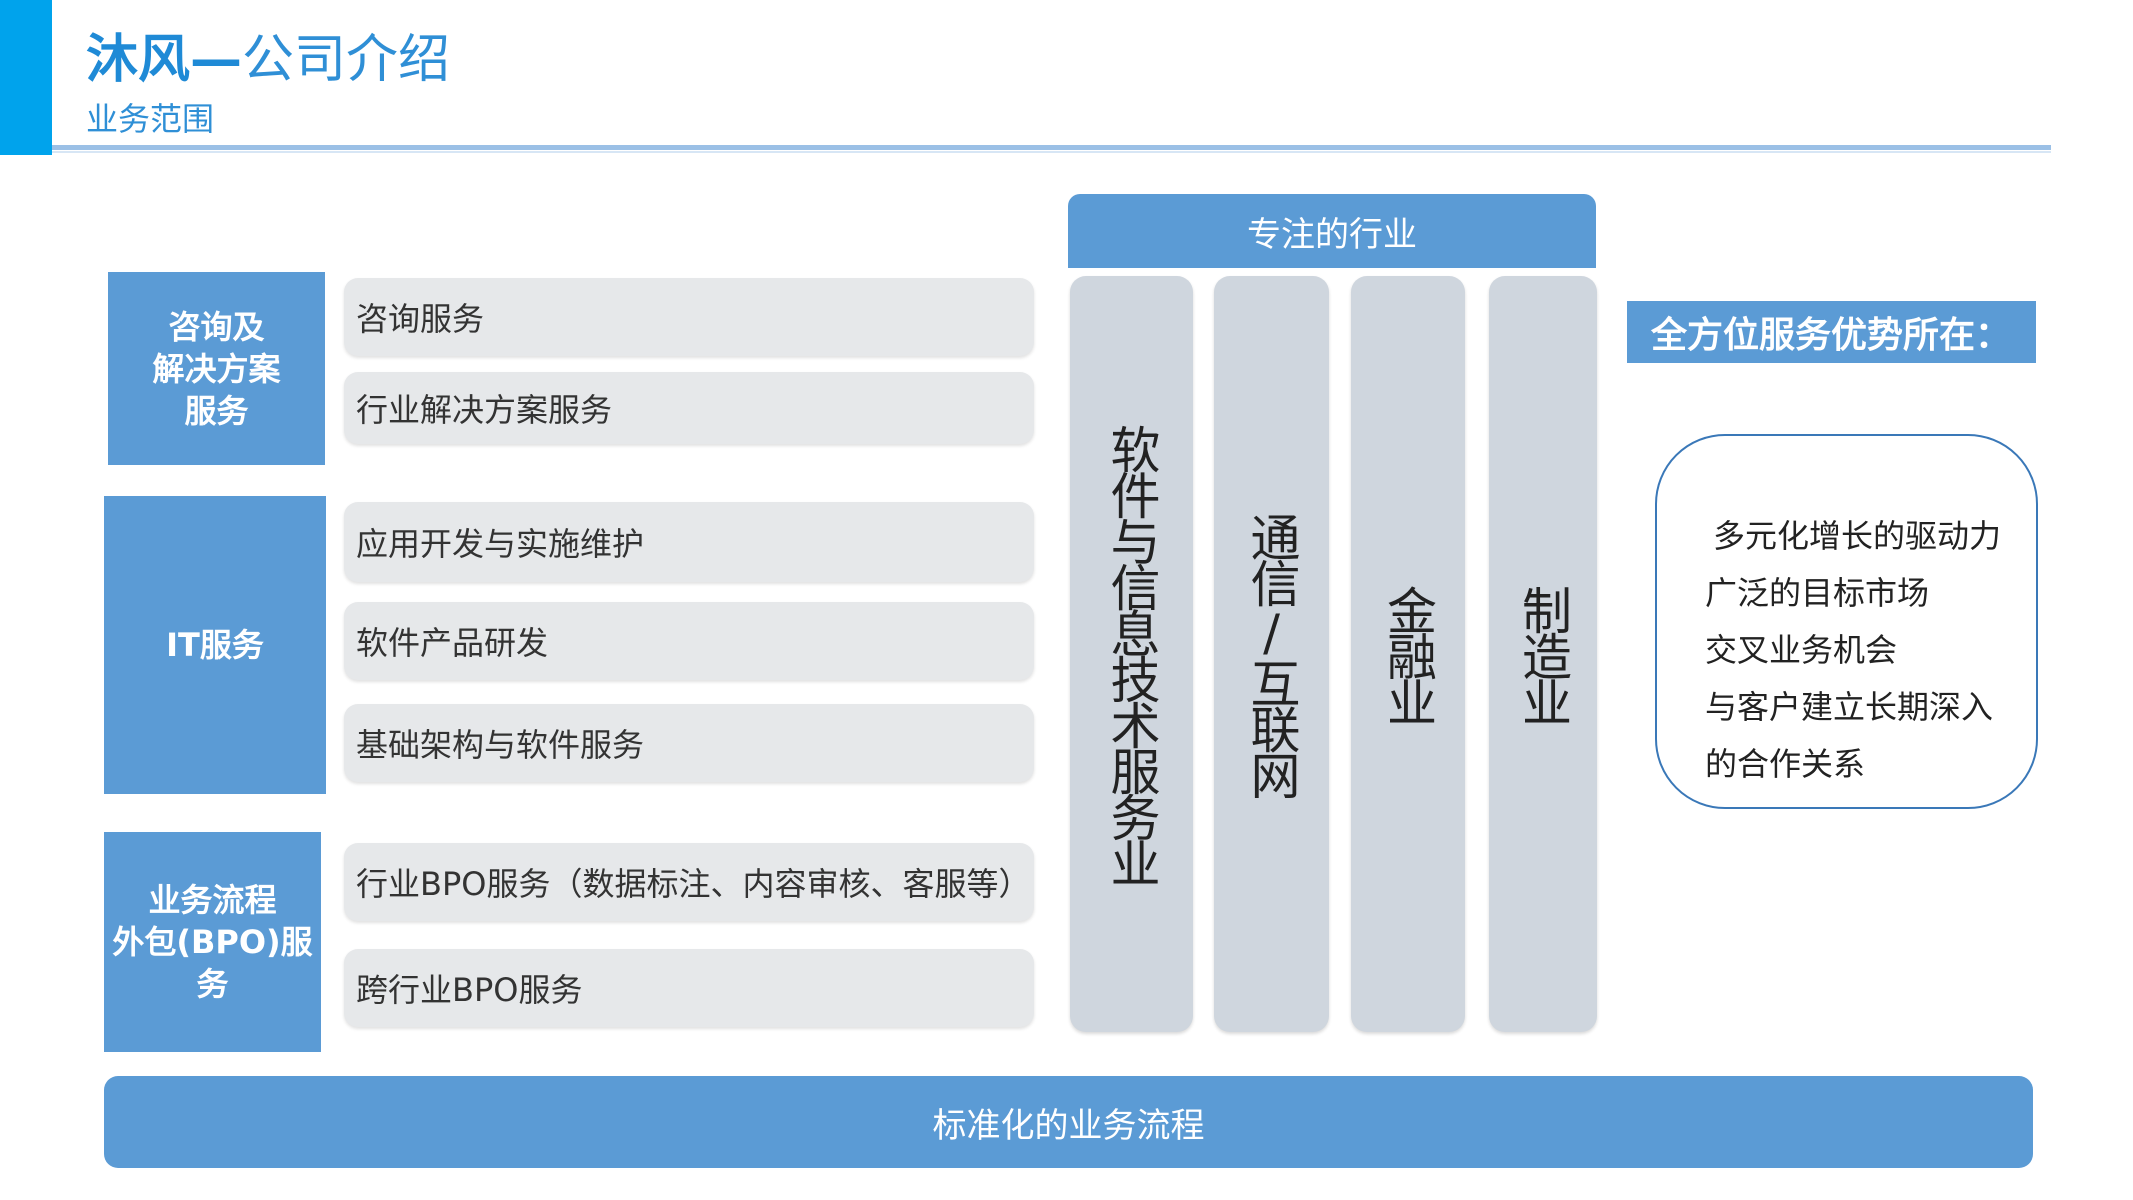 This screenshot has width=2133, height=1200. Describe the element at coordinates (469, 990) in the screenshot. I see `service-label: 跨行业BPO服务` at that location.